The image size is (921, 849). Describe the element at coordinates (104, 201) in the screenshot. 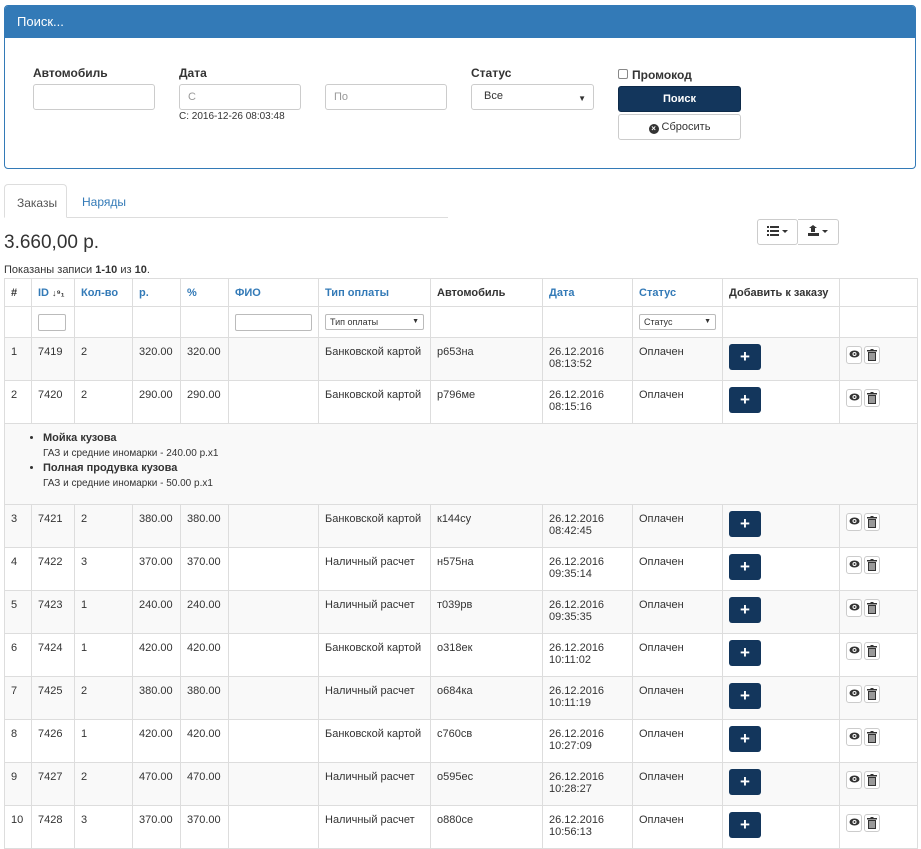

I see `tab-work-orders: Наряды` at that location.